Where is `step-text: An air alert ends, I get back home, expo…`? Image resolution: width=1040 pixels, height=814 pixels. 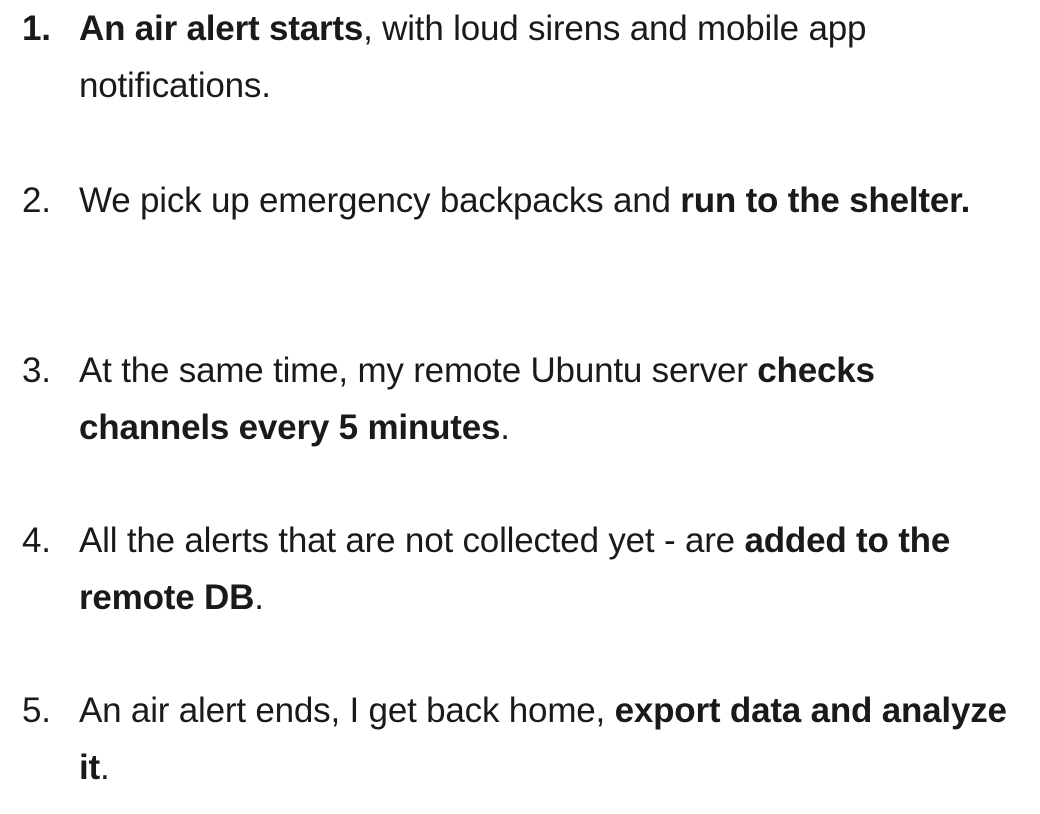 step-text: An air alert ends, I get back home, expo… is located at coordinates (555, 739).